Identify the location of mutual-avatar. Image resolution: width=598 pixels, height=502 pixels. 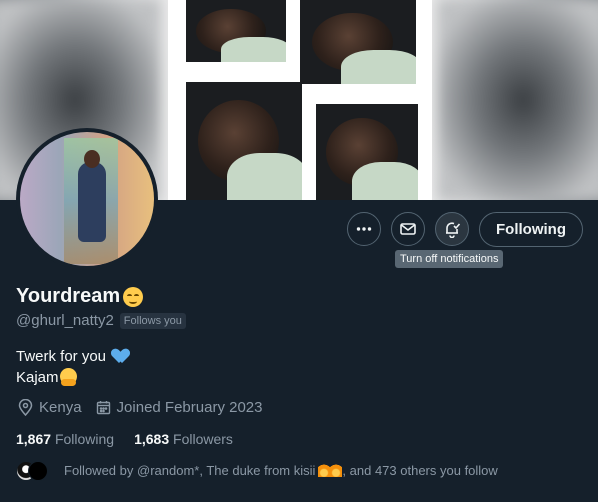
(38, 471).